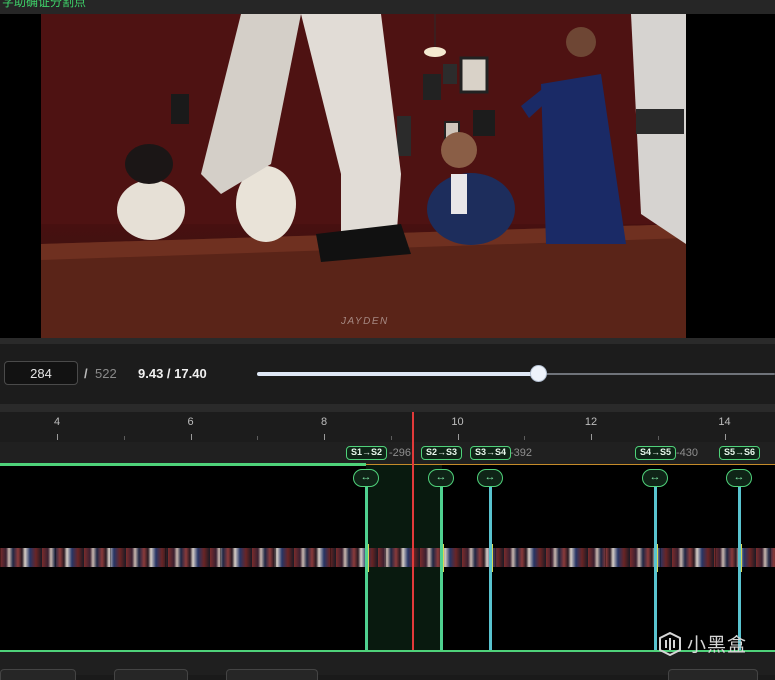  Describe the element at coordinates (521, 453) in the screenshot. I see `segment-frame: -392` at that location.